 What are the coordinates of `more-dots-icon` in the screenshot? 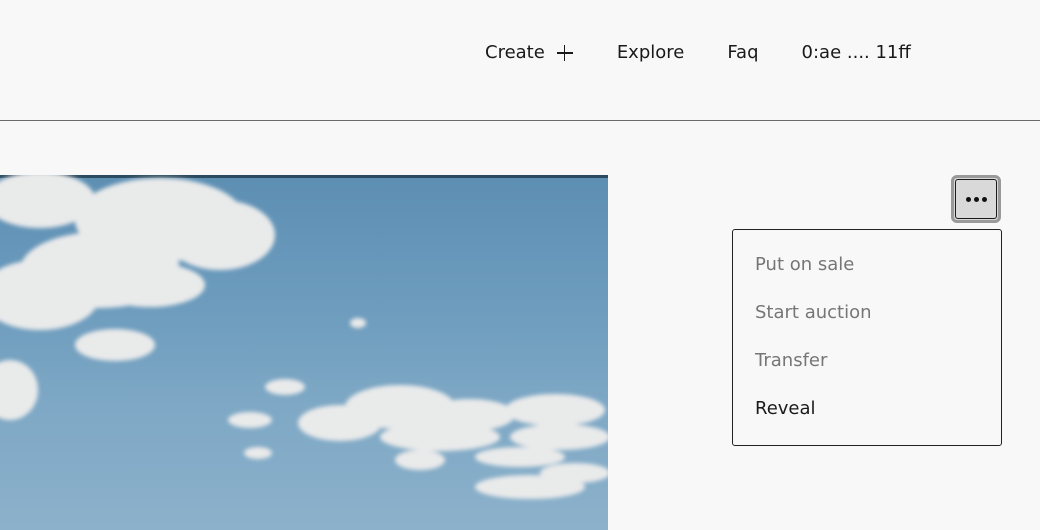 It's located at (976, 199).